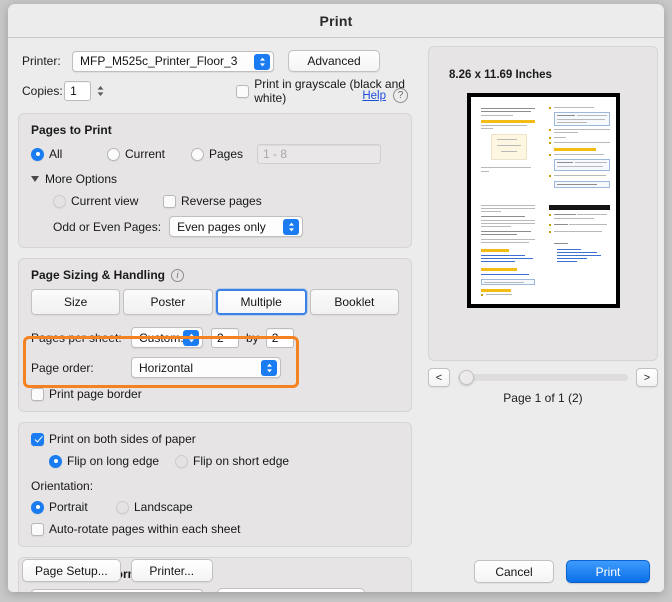 The image size is (672, 602). I want to click on landscape-label: Landscape, so click(163, 507).